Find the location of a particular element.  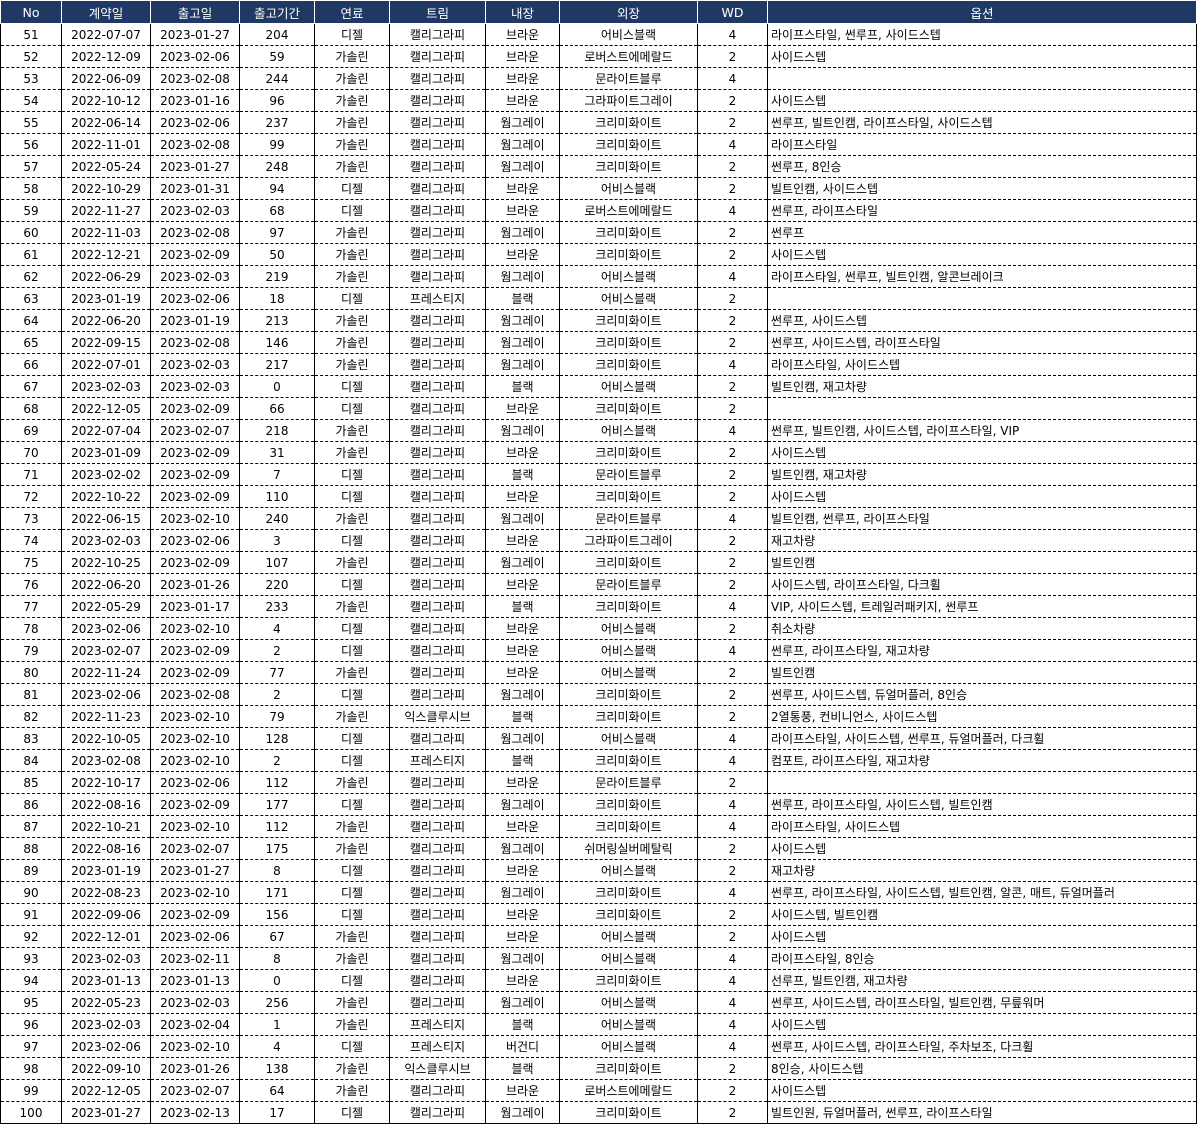

cell-delivery-date: 2023-02-04 is located at coordinates (195, 1024).